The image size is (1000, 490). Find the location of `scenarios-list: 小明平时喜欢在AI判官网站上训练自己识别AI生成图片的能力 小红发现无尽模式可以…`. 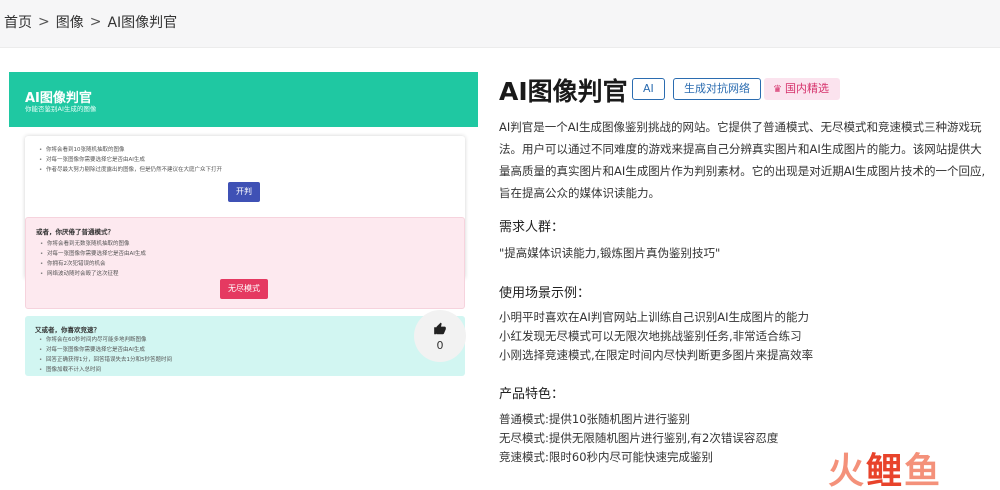

scenarios-list: 小明平时喜欢在AI判官网站上训练自己识别AI生成图片的能力 小红发现无尽模式可以… is located at coordinates (656, 336).